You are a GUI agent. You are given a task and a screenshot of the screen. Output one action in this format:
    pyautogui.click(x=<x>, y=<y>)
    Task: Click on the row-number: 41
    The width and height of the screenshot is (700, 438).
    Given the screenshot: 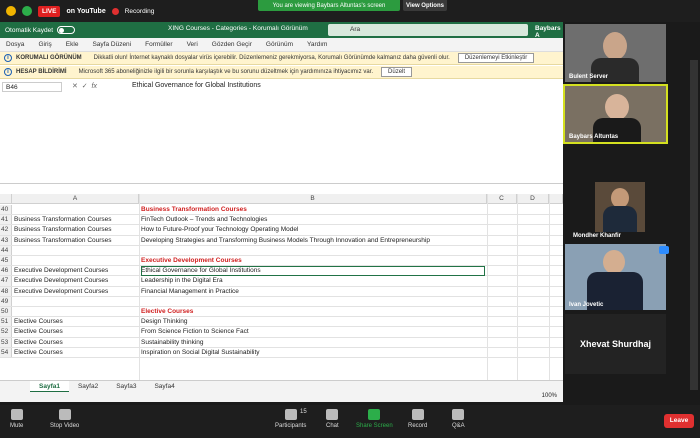 What is the action you would take?
    pyautogui.click(x=6, y=220)
    